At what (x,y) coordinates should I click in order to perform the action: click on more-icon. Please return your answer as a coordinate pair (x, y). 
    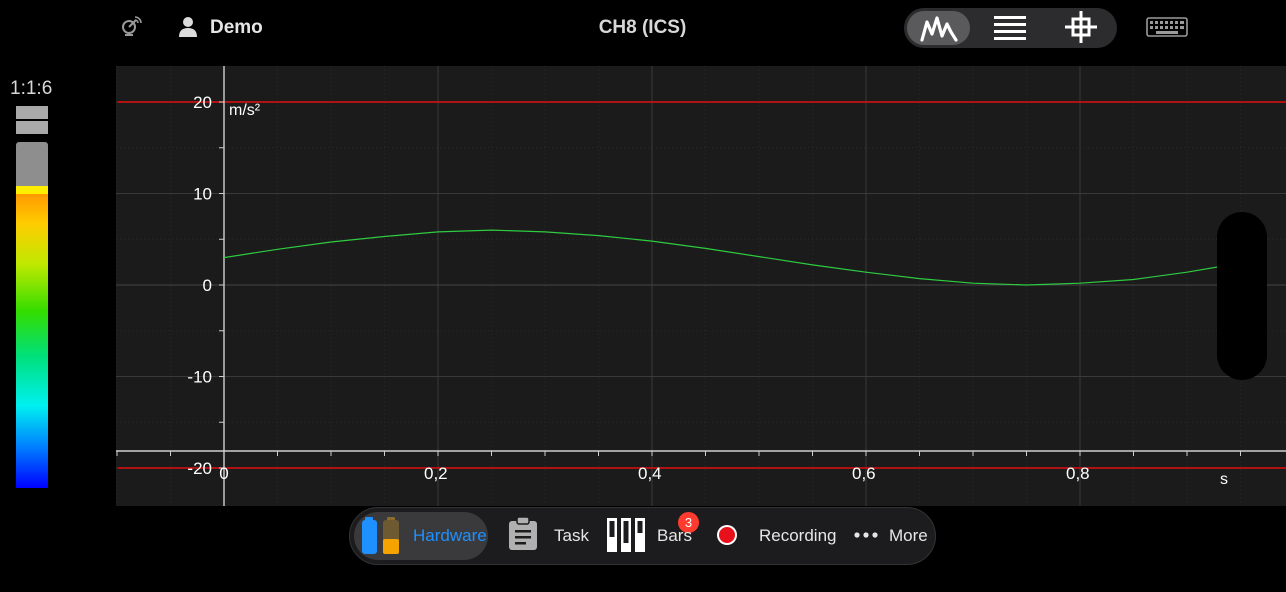
    Looking at the image, I should click on (866, 535).